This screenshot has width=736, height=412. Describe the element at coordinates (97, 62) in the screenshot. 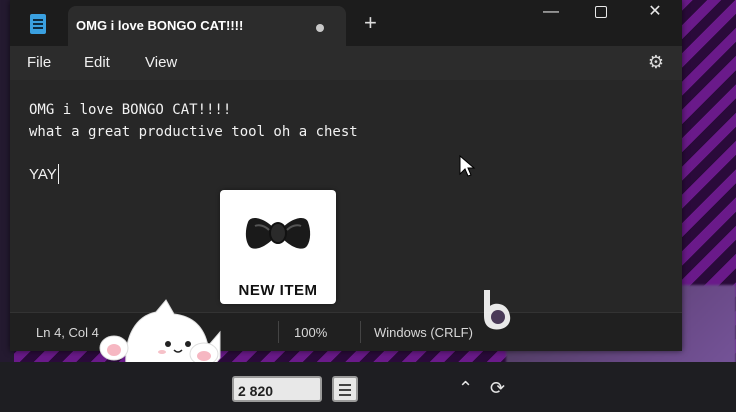

I see `menu-edit: Edit` at that location.